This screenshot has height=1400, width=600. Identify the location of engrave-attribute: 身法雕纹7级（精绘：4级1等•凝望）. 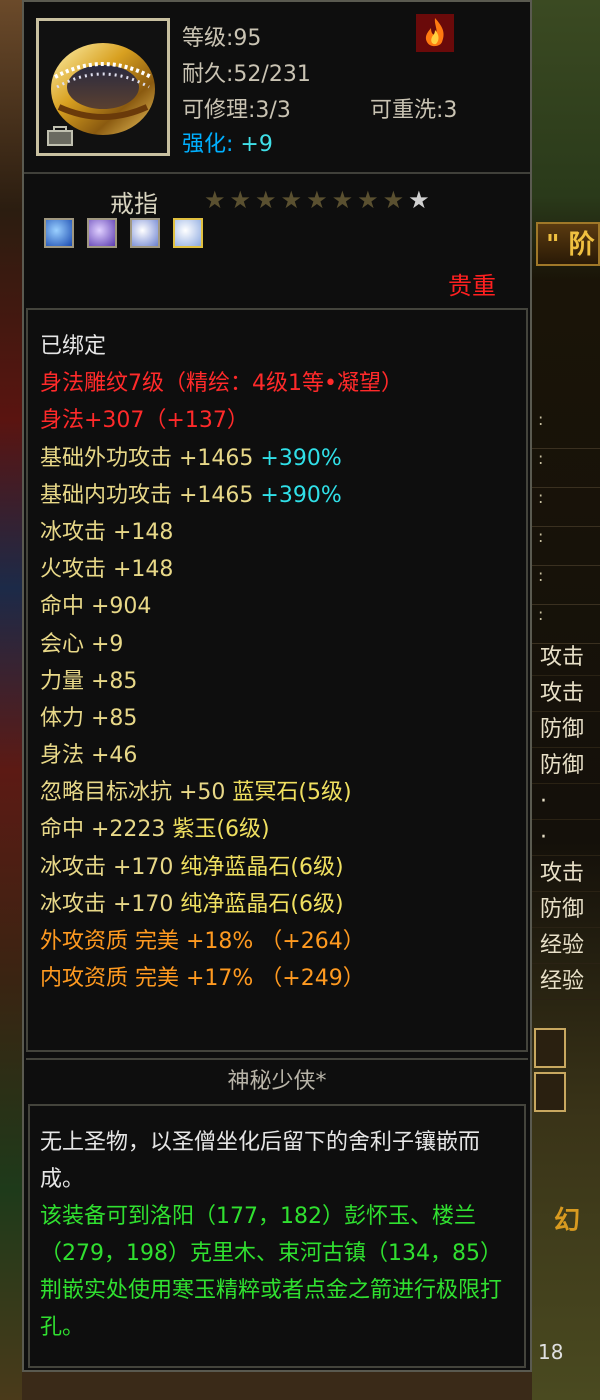
(221, 384).